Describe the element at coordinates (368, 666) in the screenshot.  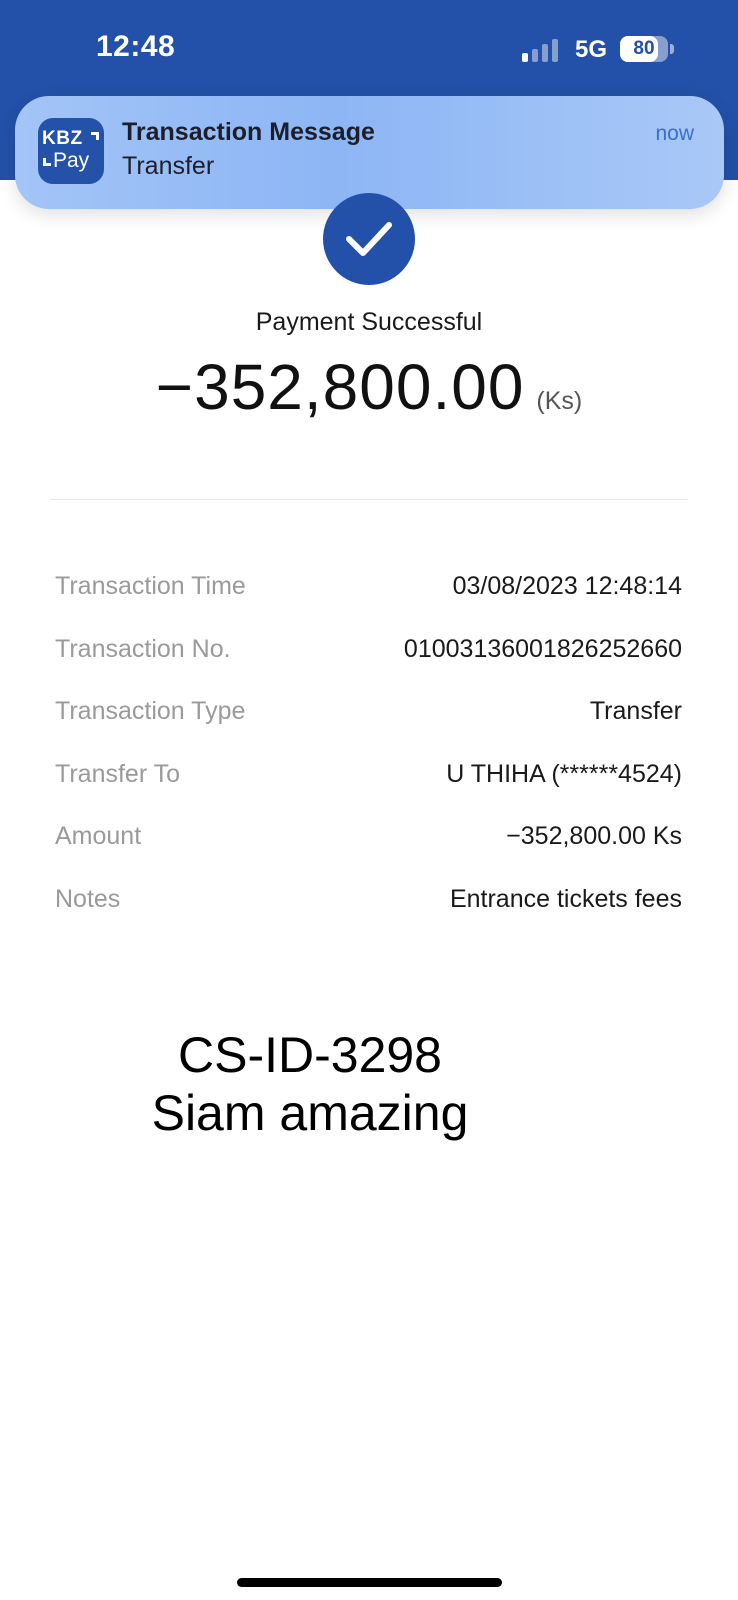
I see `detail-row-transaction-no: Transaction No. 01003136001826252660` at that location.